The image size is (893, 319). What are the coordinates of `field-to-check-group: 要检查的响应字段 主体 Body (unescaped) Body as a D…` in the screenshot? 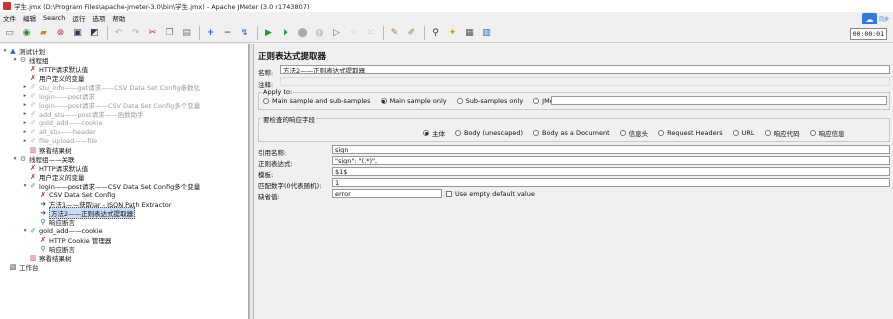 It's located at (574, 128).